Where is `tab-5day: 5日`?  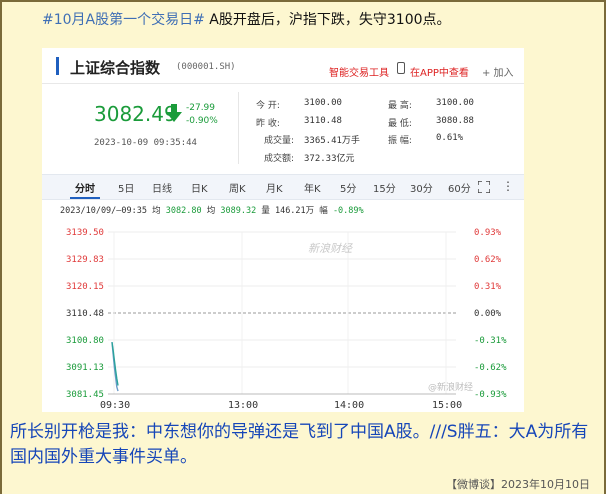
tab-5day: 5日 is located at coordinates (126, 187).